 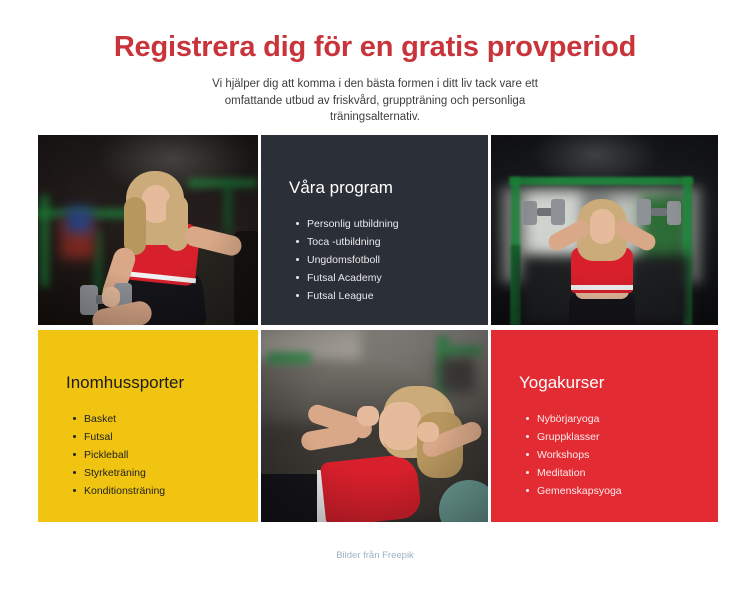 What do you see at coordinates (392, 278) in the screenshot?
I see `list-item: Futsal Academy` at bounding box center [392, 278].